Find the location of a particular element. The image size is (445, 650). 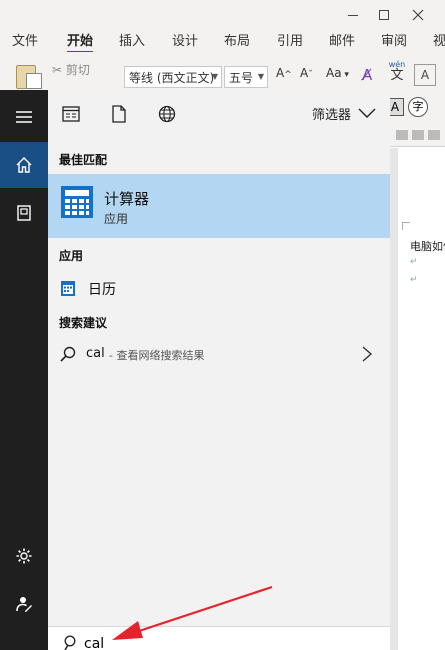

tab-design: 设计 is located at coordinates (185, 39).